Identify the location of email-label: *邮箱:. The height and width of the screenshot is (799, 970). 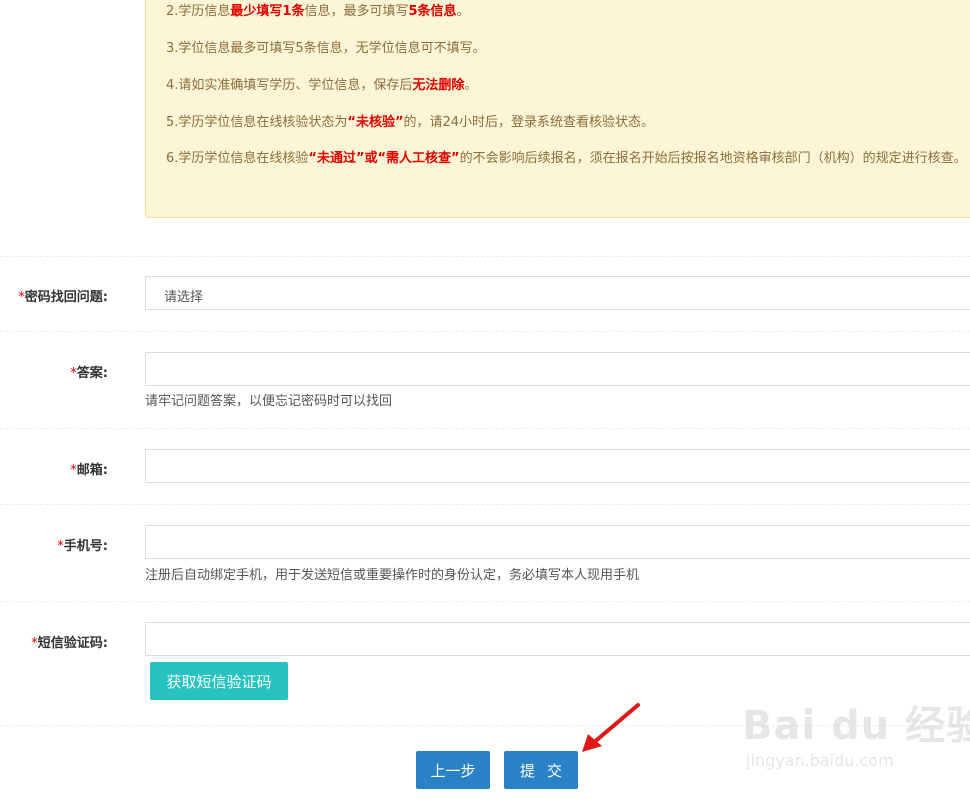
(89, 470).